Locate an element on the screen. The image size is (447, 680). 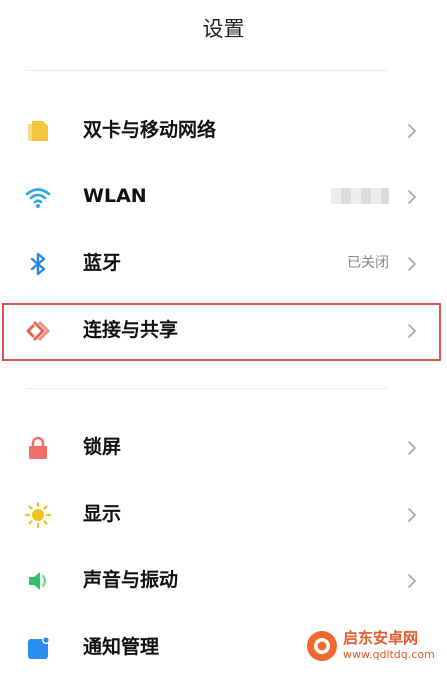
bluetooth-status: 已关闭 is located at coordinates (368, 263).